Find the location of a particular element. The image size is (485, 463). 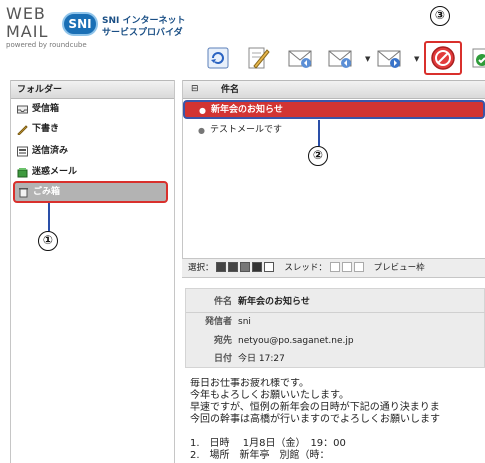

folder-label: 受信箱 is located at coordinates (46, 109).